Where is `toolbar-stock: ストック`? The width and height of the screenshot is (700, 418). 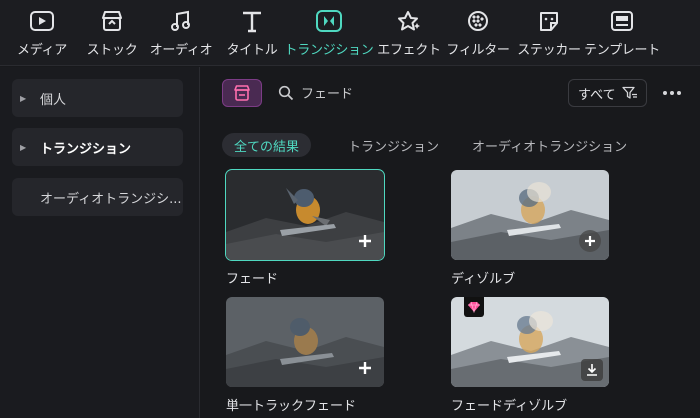 toolbar-stock: ストック is located at coordinates (112, 33).